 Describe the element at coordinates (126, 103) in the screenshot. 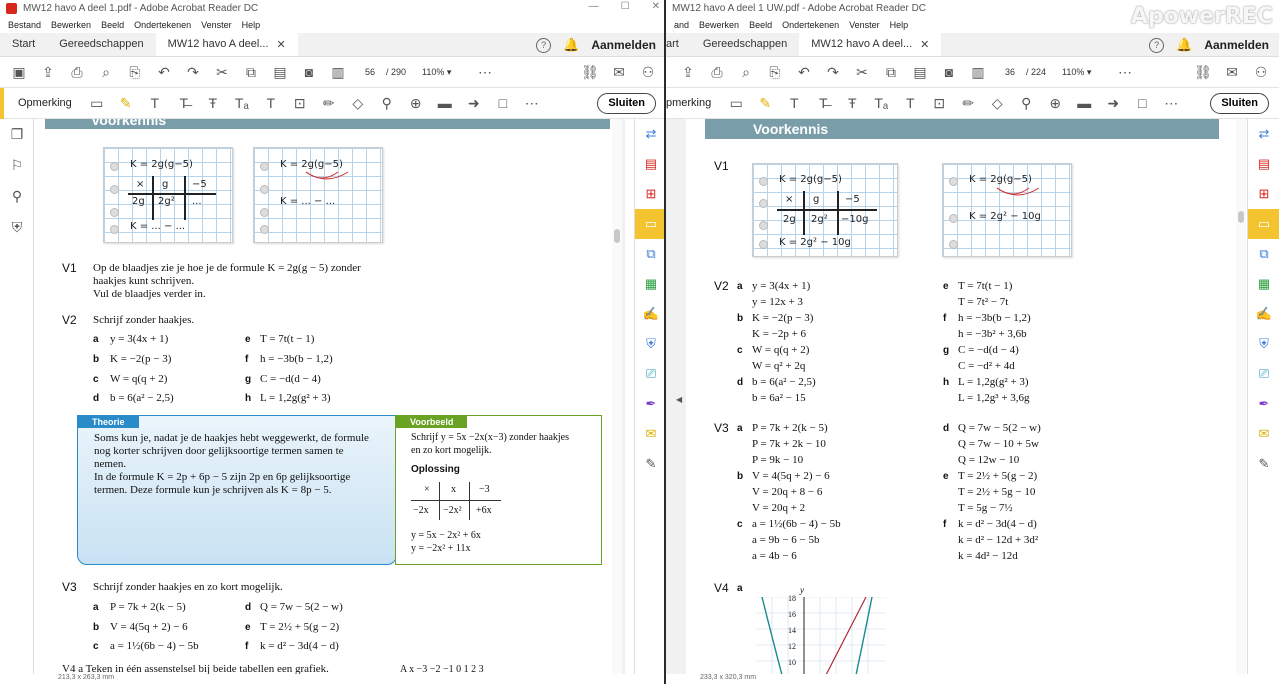

I see `highlight-icon: ✎` at that location.